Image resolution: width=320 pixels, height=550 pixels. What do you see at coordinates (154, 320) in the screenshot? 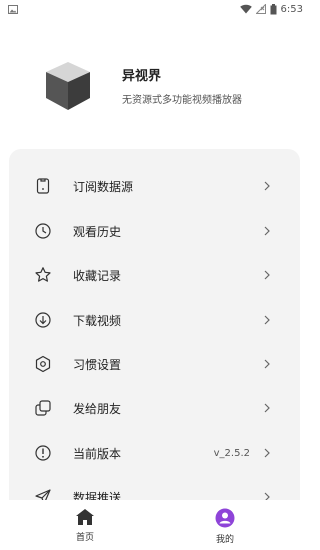
I see `menu-item-download: 下载视频` at bounding box center [154, 320].